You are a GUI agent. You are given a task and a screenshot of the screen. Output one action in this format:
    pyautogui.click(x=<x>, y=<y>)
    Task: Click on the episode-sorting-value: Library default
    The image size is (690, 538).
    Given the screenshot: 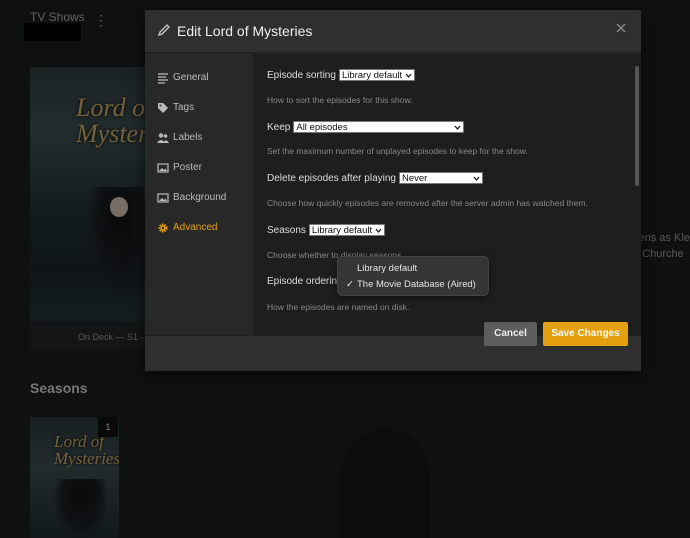 What is the action you would take?
    pyautogui.click(x=372, y=75)
    